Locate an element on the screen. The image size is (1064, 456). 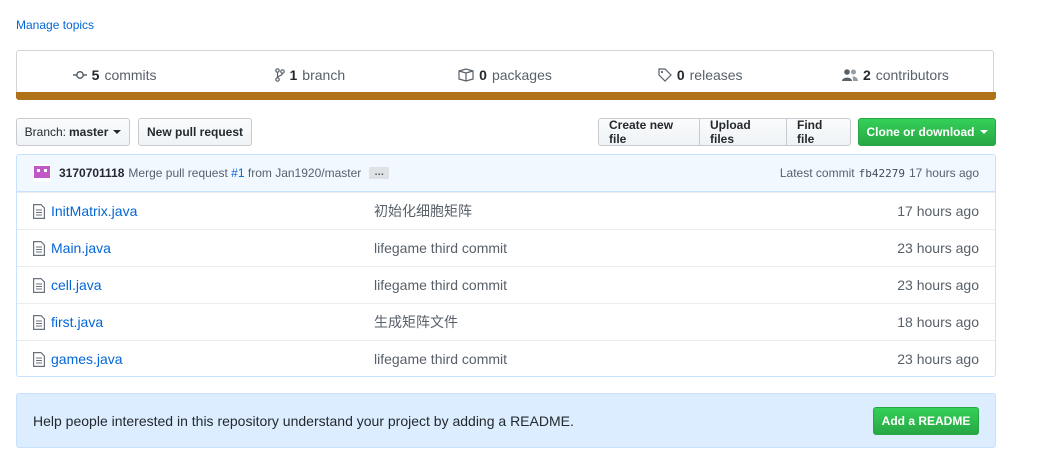
branches-count: 1 is located at coordinates (293, 74).